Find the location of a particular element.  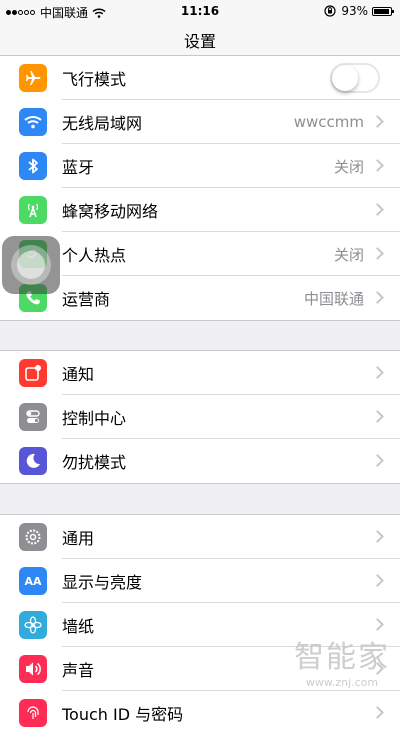

settings-row-label: 通用 is located at coordinates (78, 538).